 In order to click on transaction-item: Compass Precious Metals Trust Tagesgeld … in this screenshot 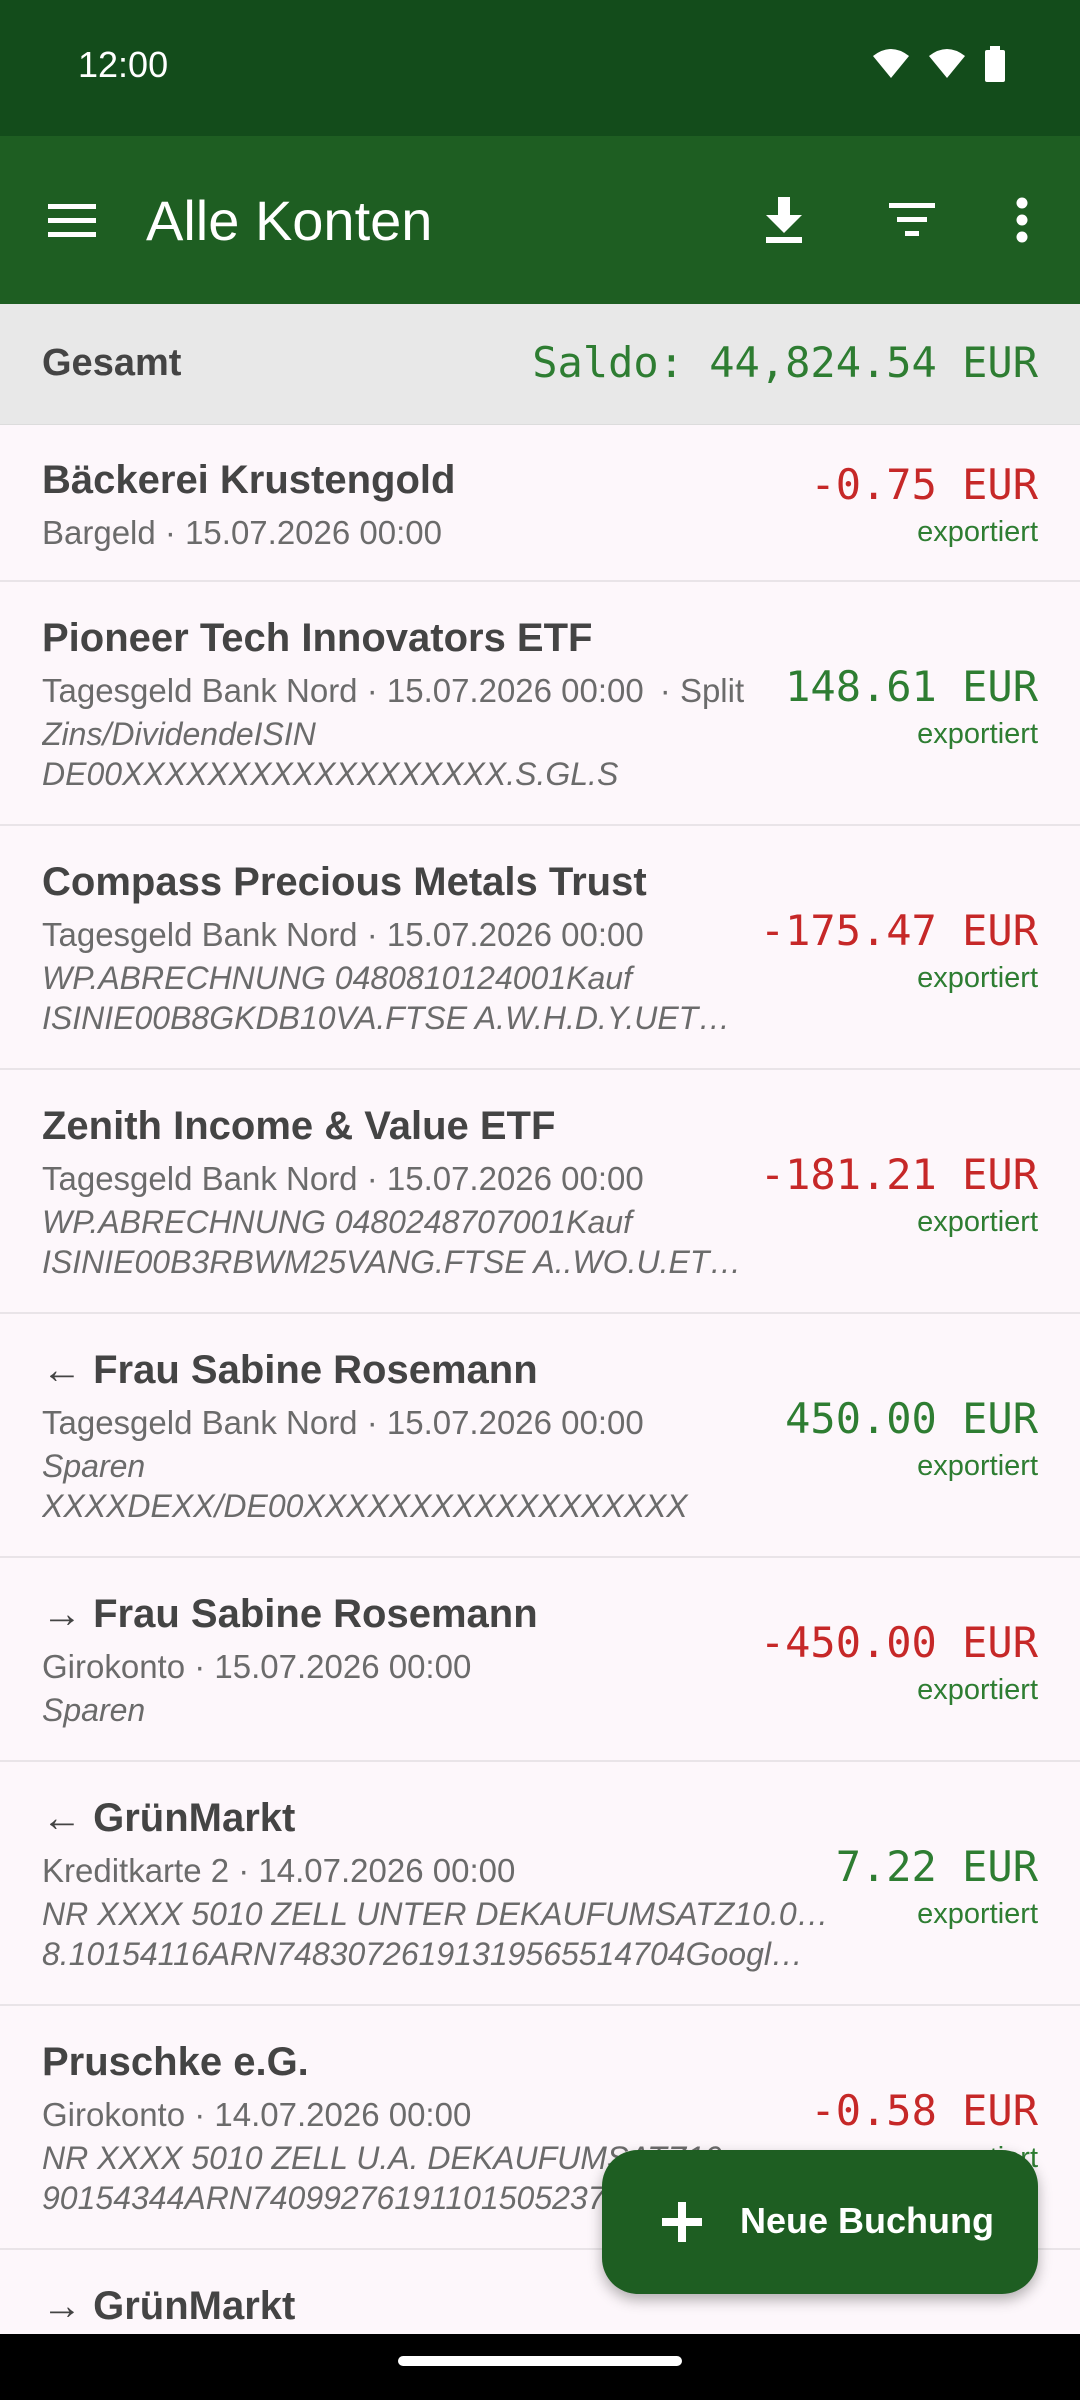, I will do `click(540, 948)`.